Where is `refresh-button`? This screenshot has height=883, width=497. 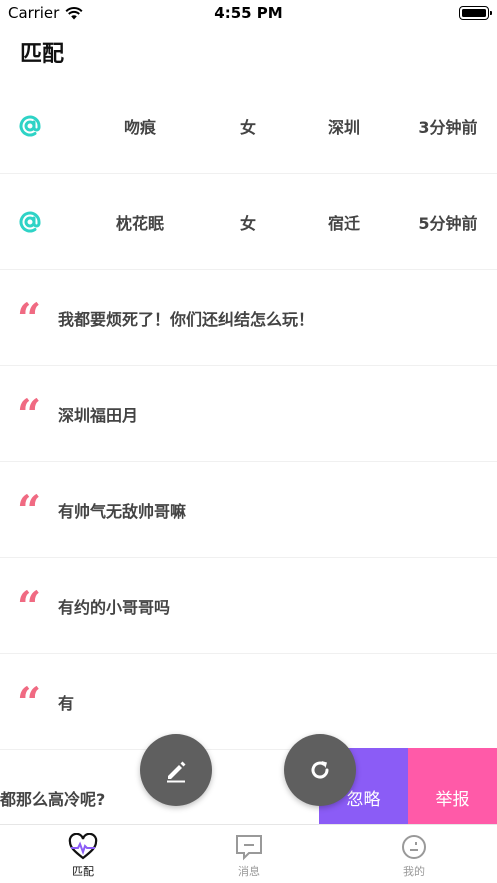
refresh-button is located at coordinates (320, 770).